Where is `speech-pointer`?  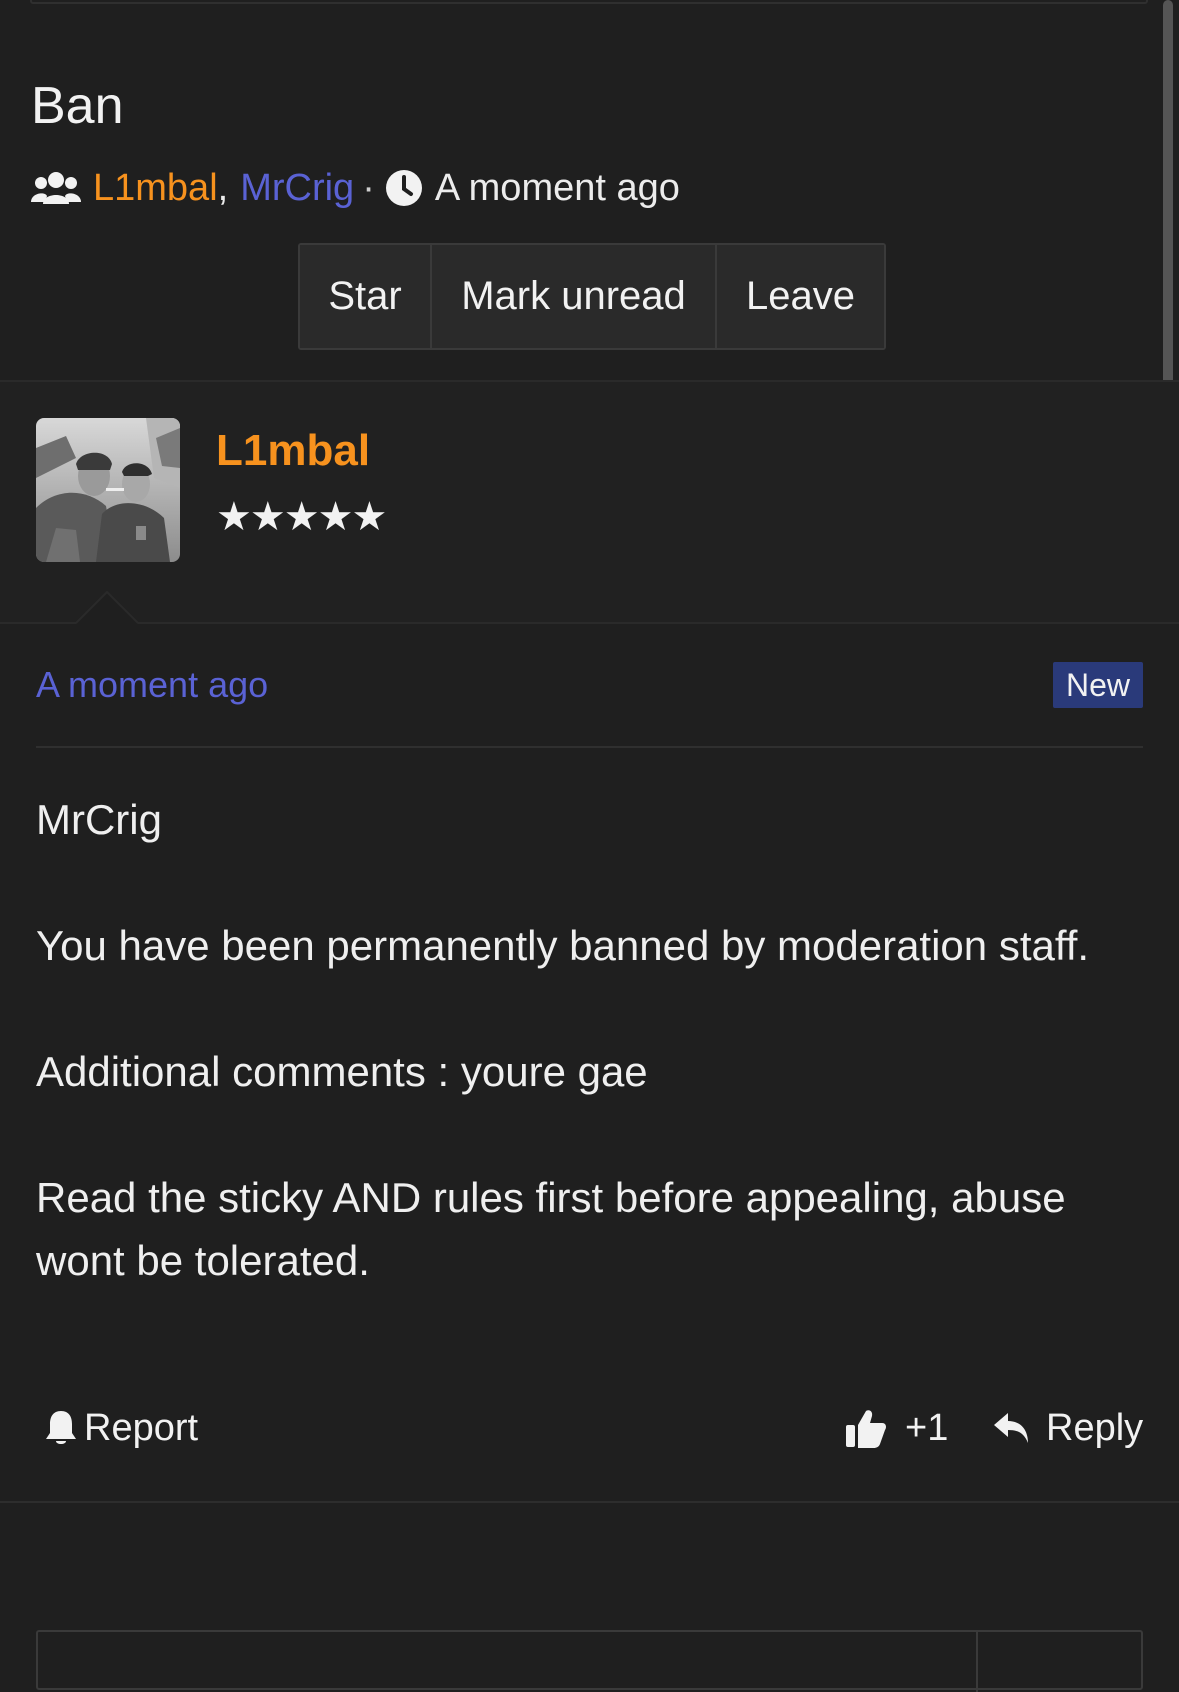 speech-pointer is located at coordinates (107, 607).